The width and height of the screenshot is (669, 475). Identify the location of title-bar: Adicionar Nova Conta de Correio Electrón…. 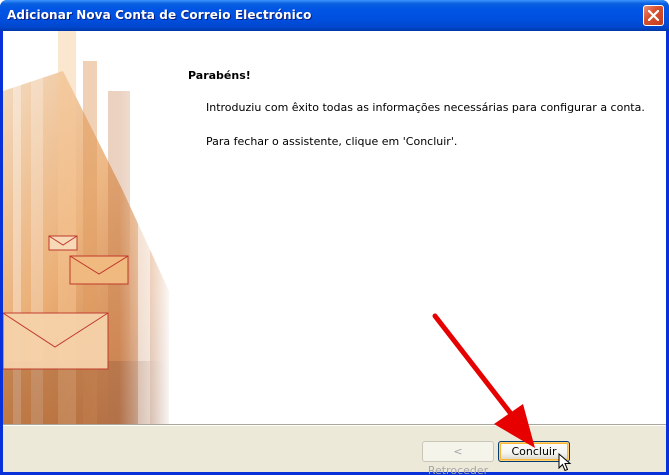
(334, 15).